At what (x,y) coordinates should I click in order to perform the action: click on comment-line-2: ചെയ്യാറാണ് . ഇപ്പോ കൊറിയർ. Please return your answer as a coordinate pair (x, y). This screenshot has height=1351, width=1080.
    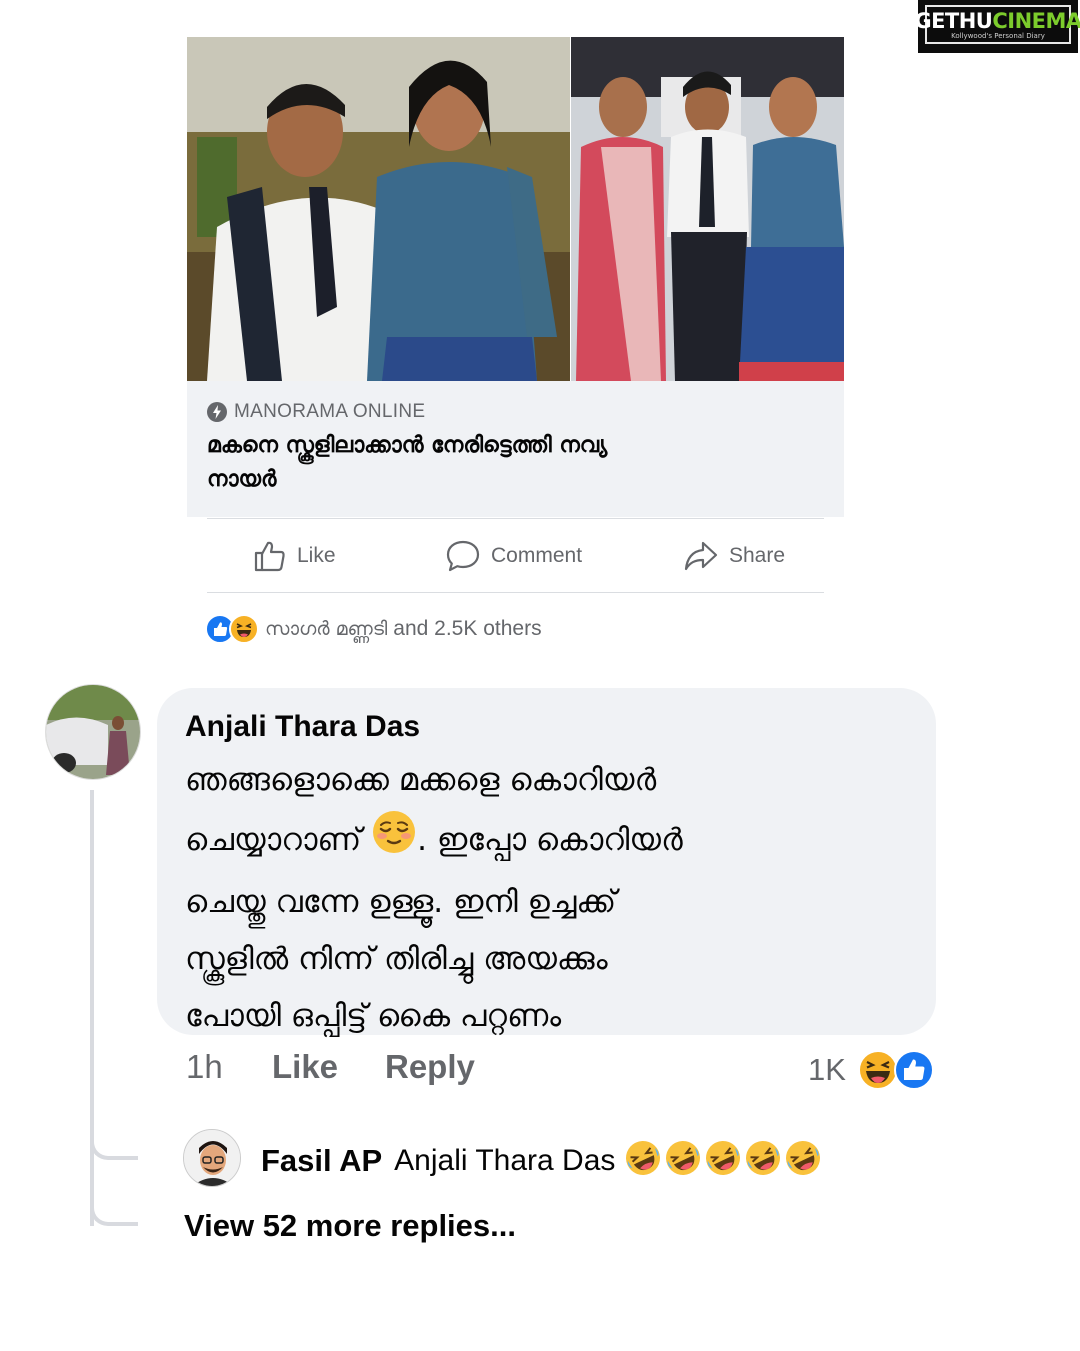
    Looking at the image, I should click on (546, 841).